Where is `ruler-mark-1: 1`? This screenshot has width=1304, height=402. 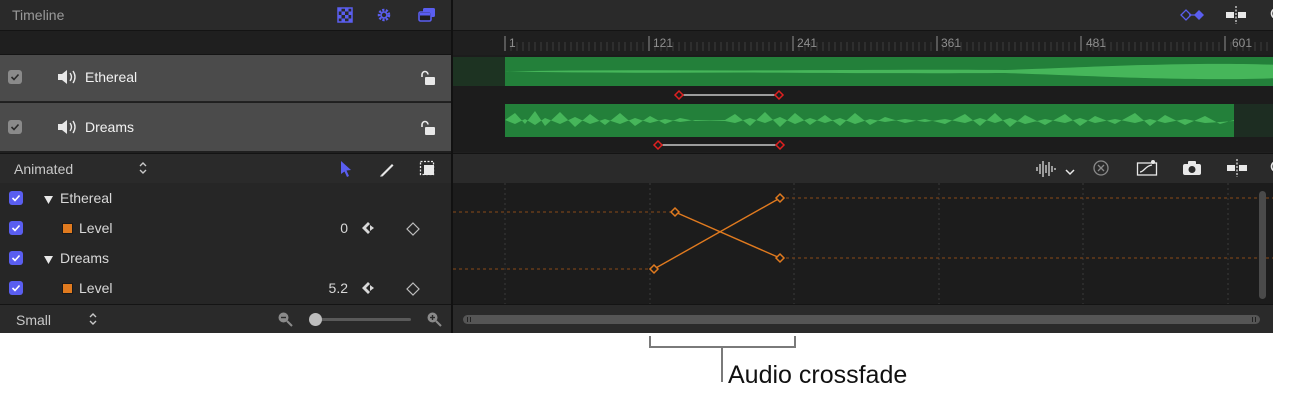 ruler-mark-1: 1 is located at coordinates (512, 43).